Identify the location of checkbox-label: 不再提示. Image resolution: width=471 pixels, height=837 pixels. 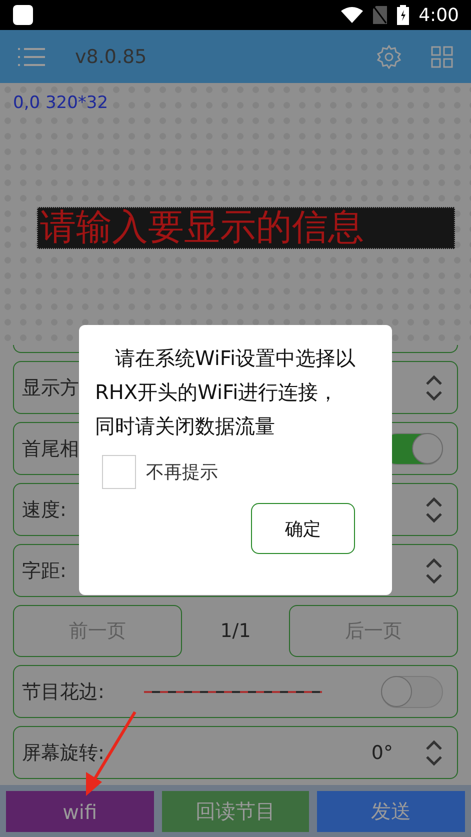
(182, 472).